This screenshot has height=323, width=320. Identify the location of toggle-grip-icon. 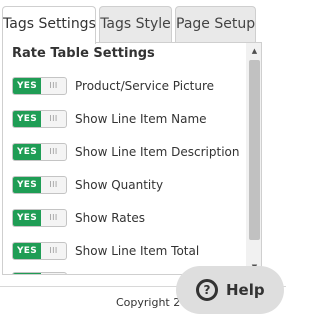
(53, 273).